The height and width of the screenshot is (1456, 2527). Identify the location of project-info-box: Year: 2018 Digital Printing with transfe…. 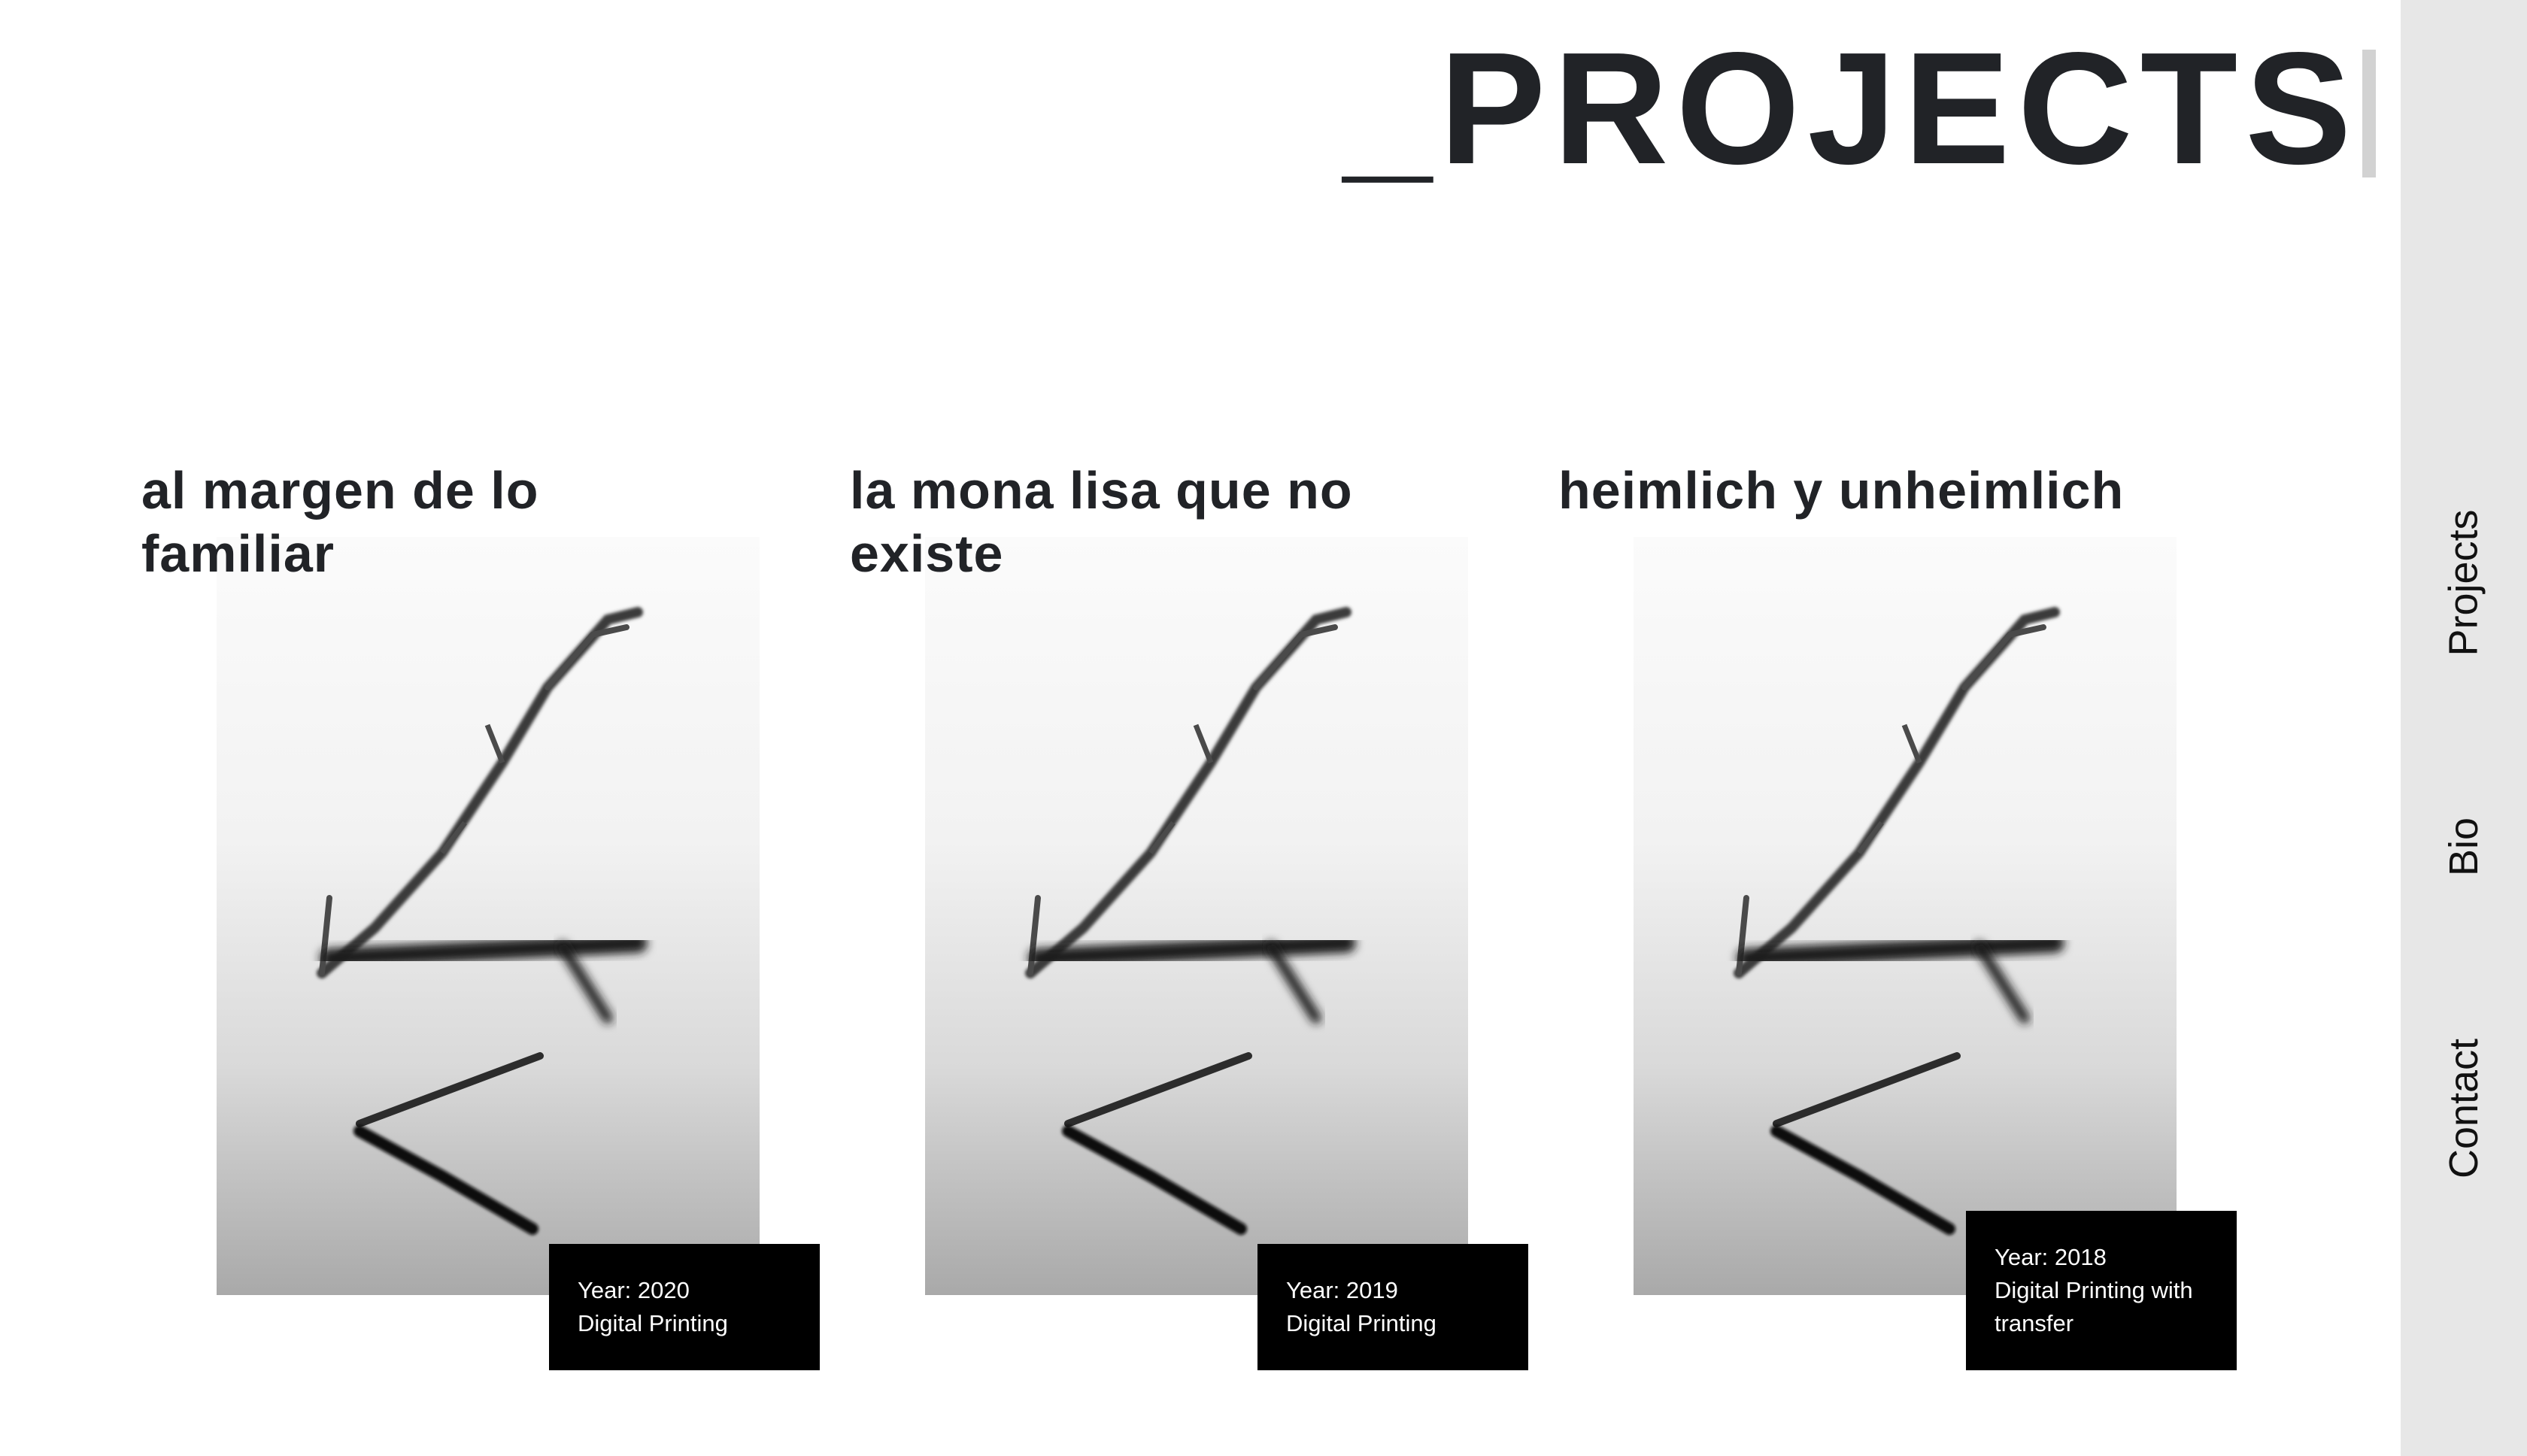
(2101, 1290).